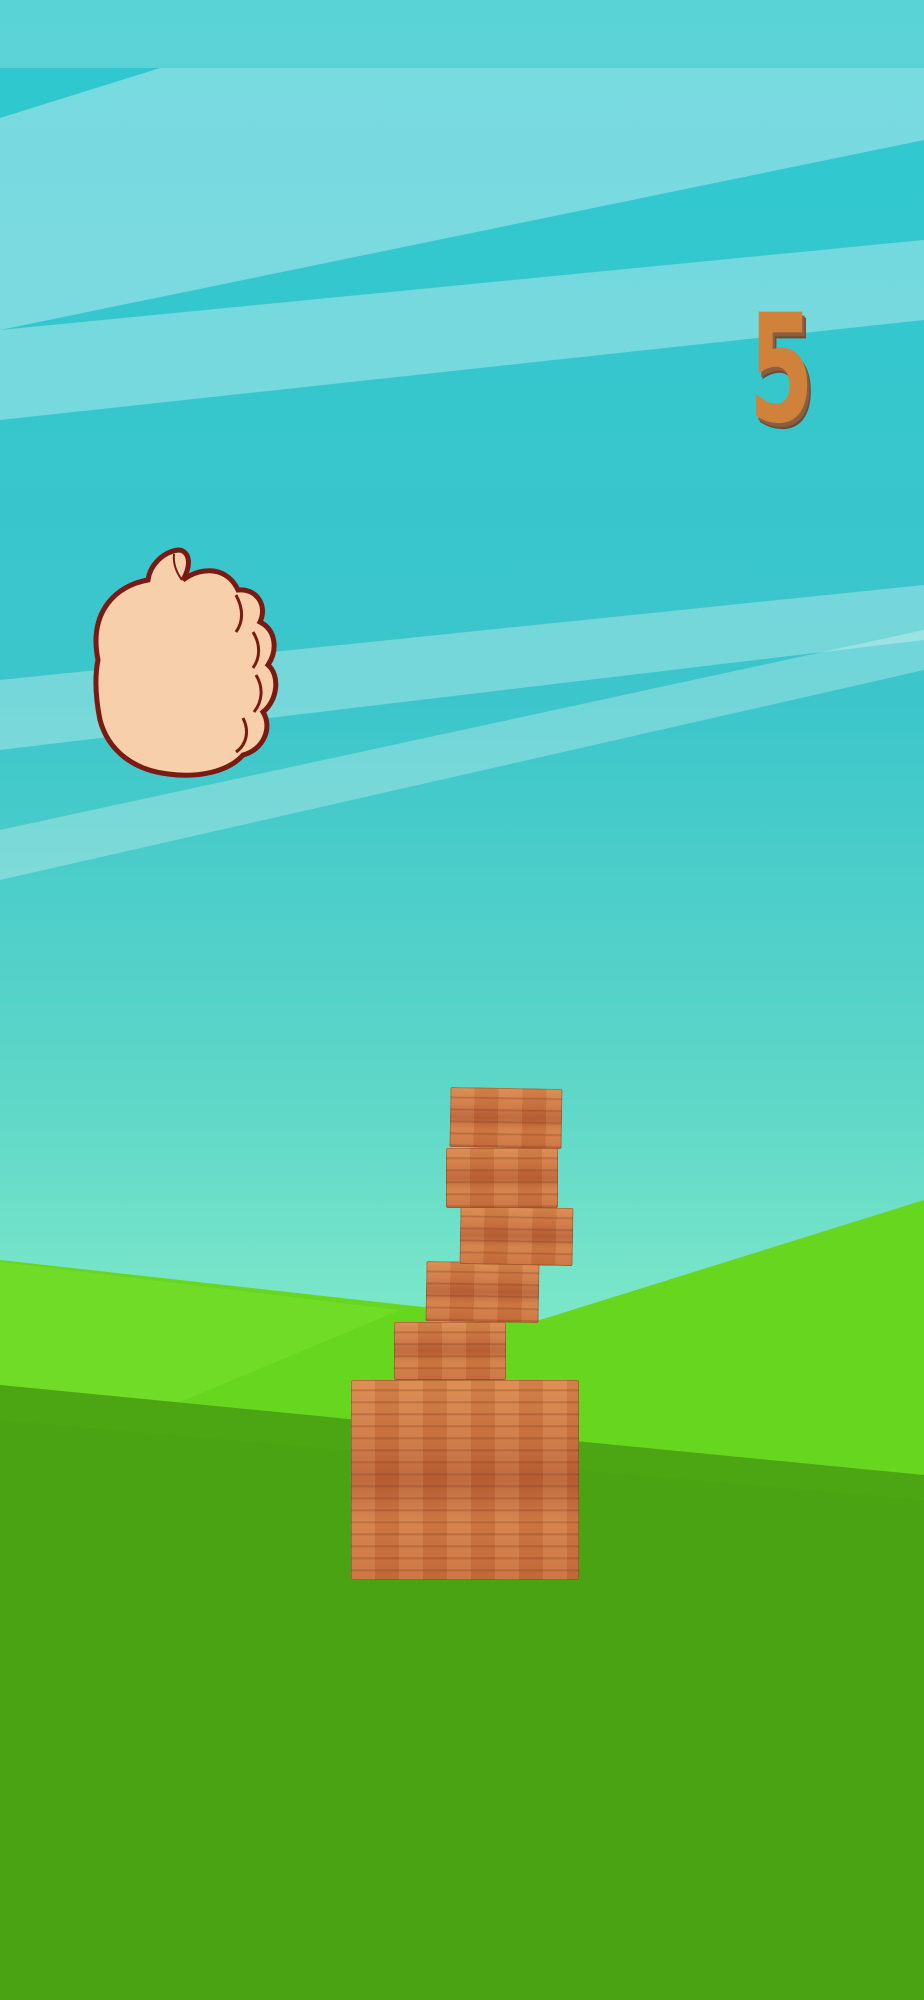  What do you see at coordinates (781, 370) in the screenshot?
I see `score-counter: 5` at bounding box center [781, 370].